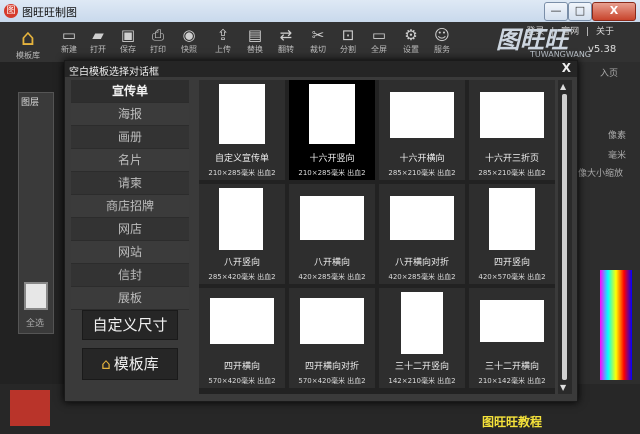 Image resolution: width=640 pixels, height=434 pixels. What do you see at coordinates (318, 40) in the screenshot?
I see `crop-button: ✂ 裁切` at bounding box center [318, 40].